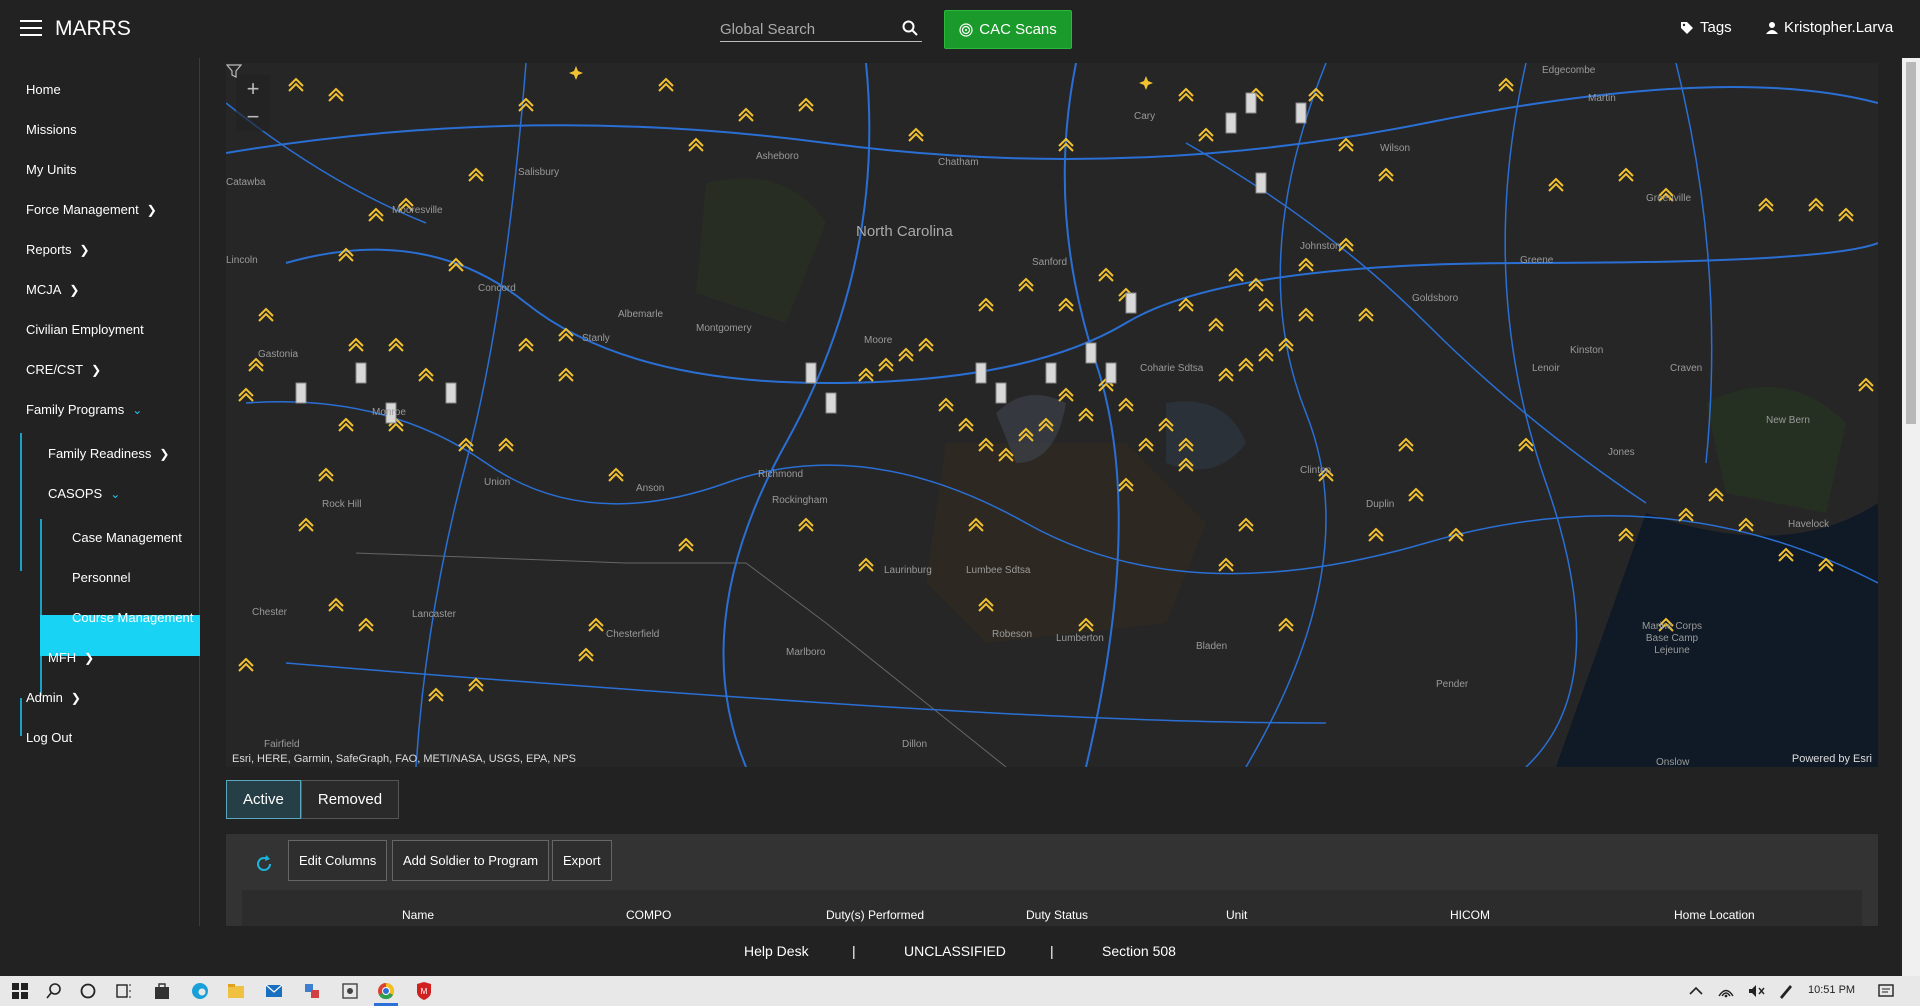 This screenshot has width=1920, height=1006. What do you see at coordinates (1673, 762) in the screenshot?
I see `map-label: Onslow` at bounding box center [1673, 762].